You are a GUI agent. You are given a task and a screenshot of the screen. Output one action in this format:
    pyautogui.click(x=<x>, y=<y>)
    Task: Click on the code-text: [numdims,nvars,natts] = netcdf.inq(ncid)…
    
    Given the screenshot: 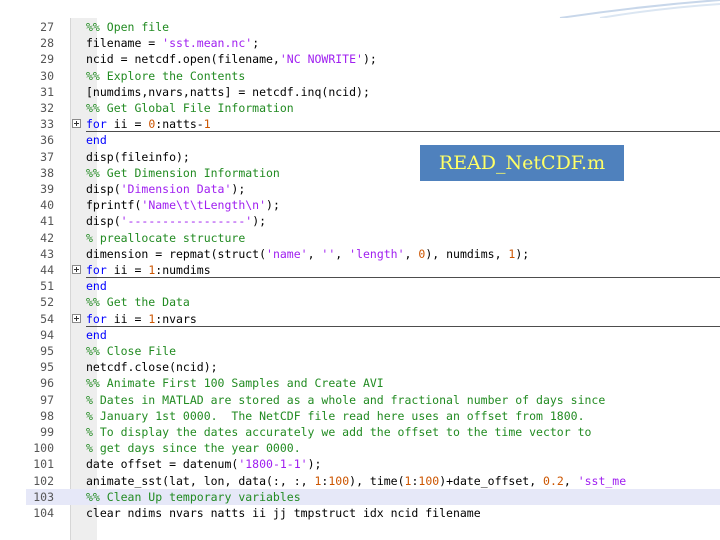 What is the action you would take?
    pyautogui.click(x=228, y=92)
    